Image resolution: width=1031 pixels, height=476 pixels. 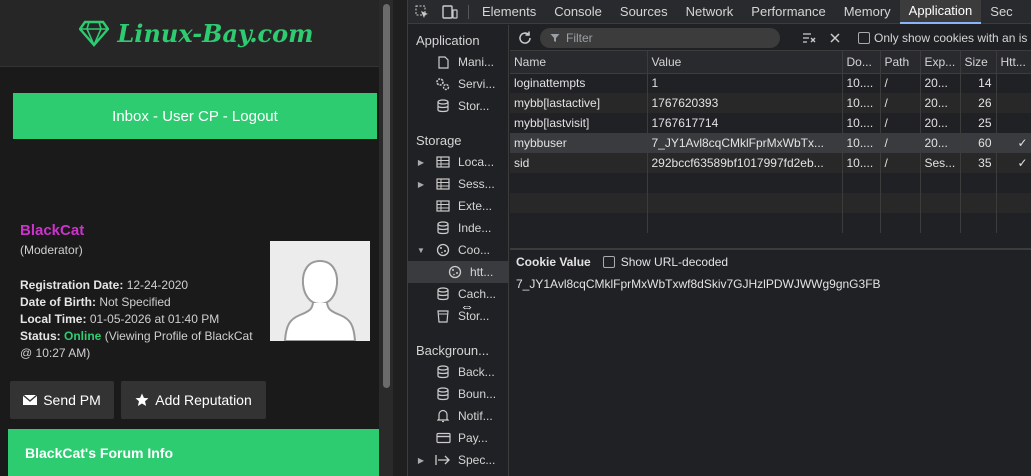 What do you see at coordinates (978, 62) in the screenshot?
I see `column-header-size: Size` at bounding box center [978, 62].